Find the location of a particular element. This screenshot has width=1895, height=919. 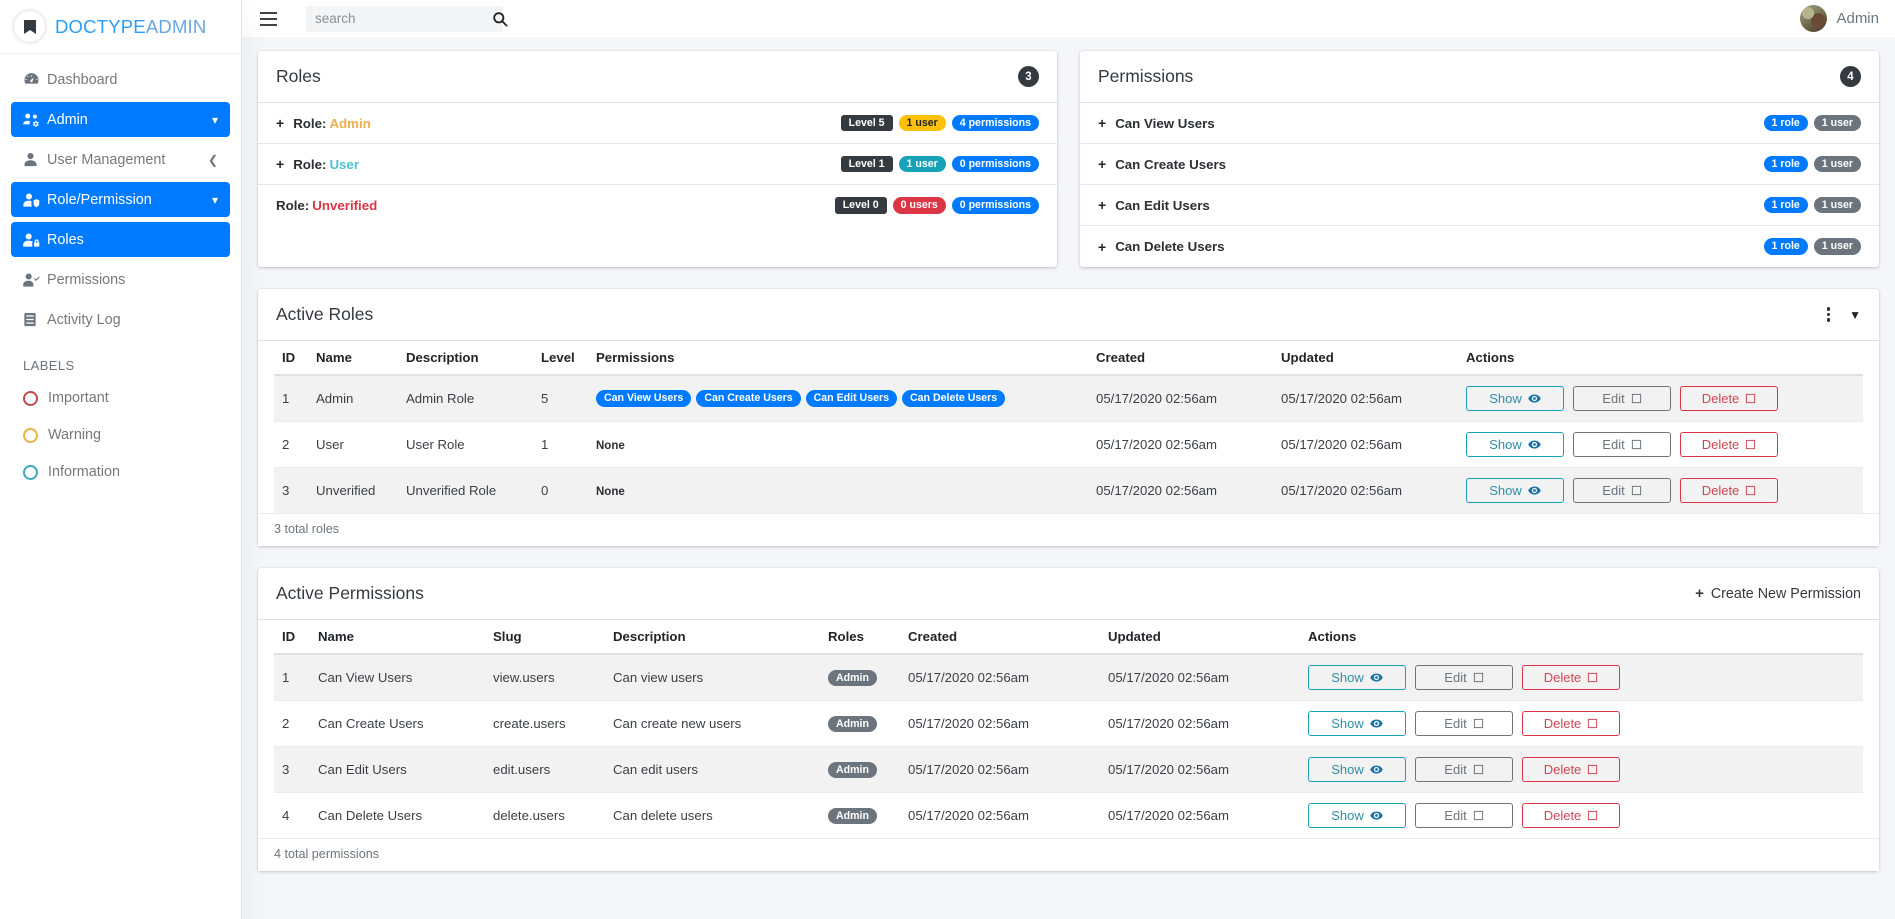

active-roles-title: Active Roles is located at coordinates (325, 314).